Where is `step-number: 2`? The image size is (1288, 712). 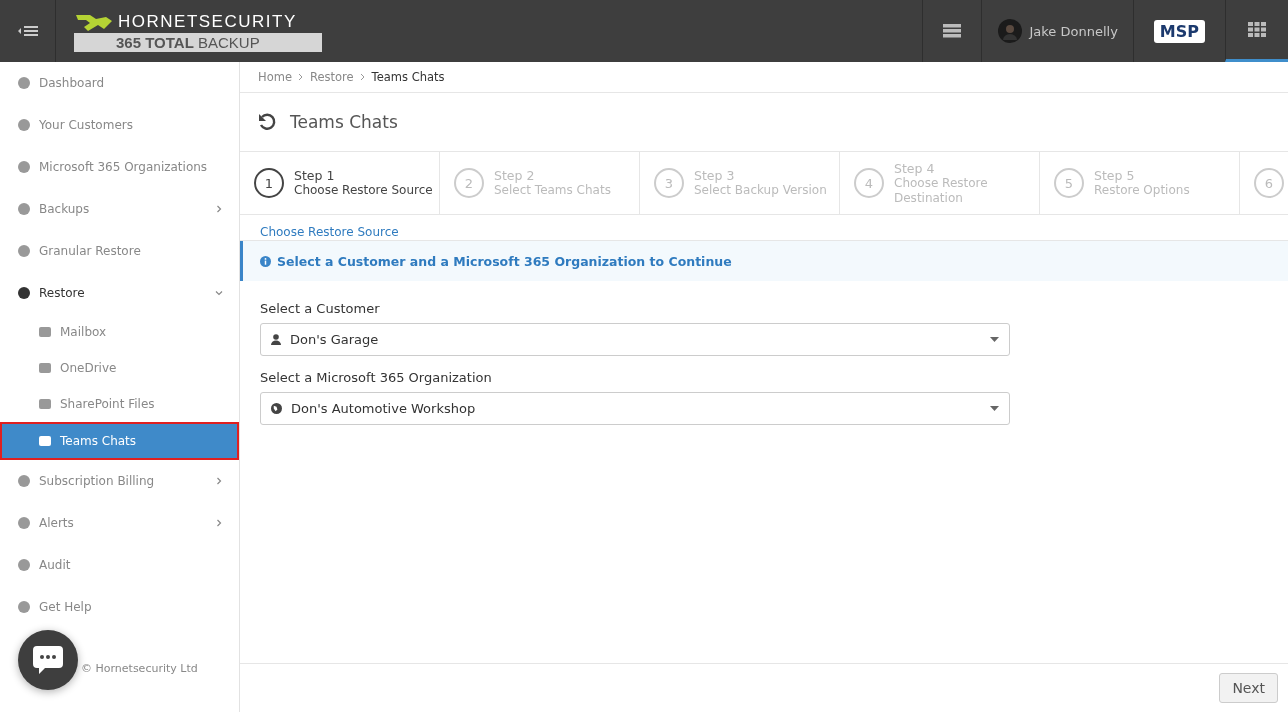
step-number: 2 is located at coordinates (469, 183).